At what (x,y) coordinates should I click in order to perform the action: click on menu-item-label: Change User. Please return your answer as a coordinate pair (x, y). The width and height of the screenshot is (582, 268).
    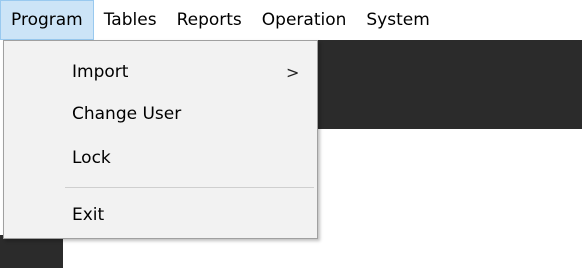
    Looking at the image, I should click on (127, 114).